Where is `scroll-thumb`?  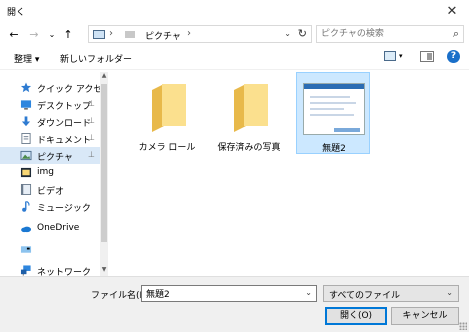
scroll-thumb is located at coordinates (104, 163).